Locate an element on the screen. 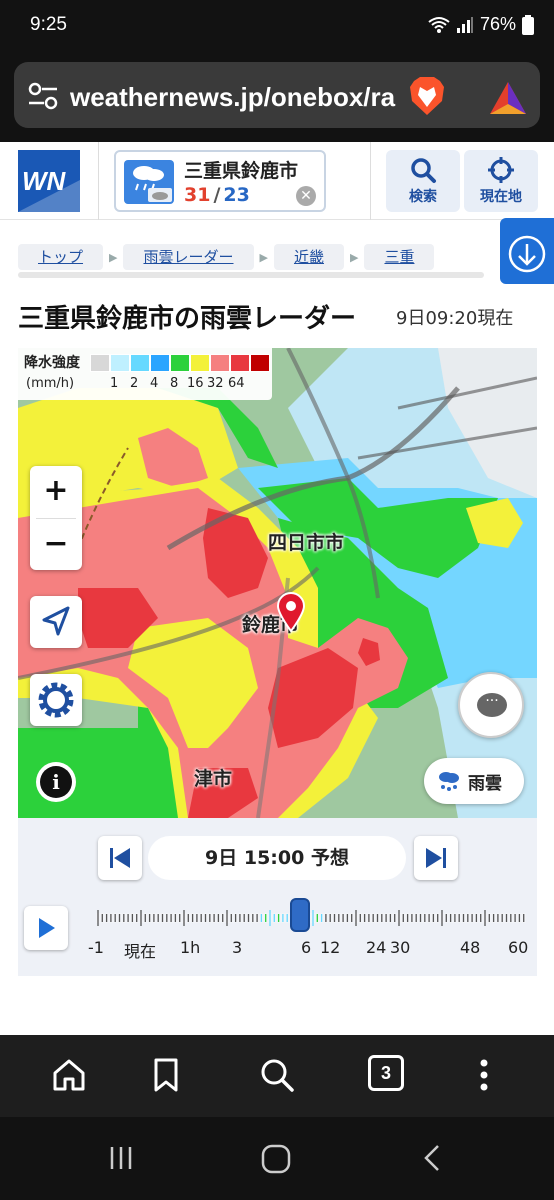  more-menu-icon is located at coordinates (484, 1075).